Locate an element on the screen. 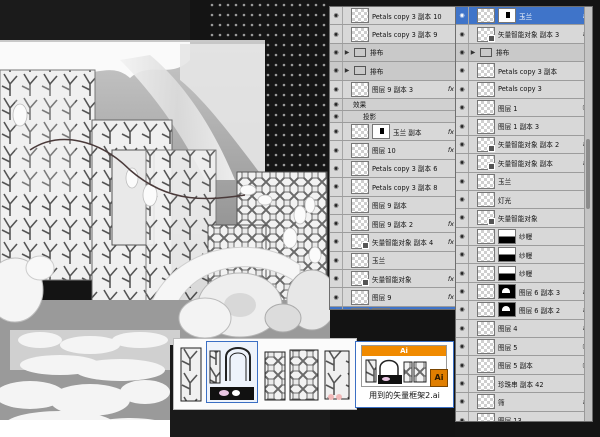  layer-row: ◉ Petals copy 3 副本 9 is located at coordinates (393, 34).